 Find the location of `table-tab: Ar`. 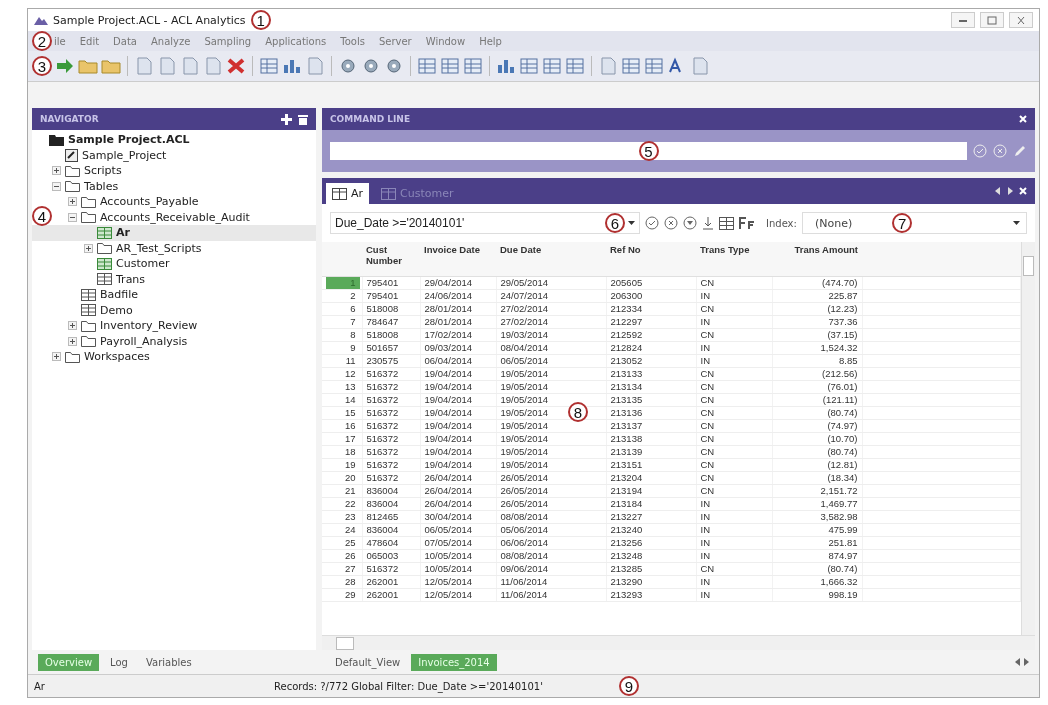

table-tab: Ar is located at coordinates (348, 193).